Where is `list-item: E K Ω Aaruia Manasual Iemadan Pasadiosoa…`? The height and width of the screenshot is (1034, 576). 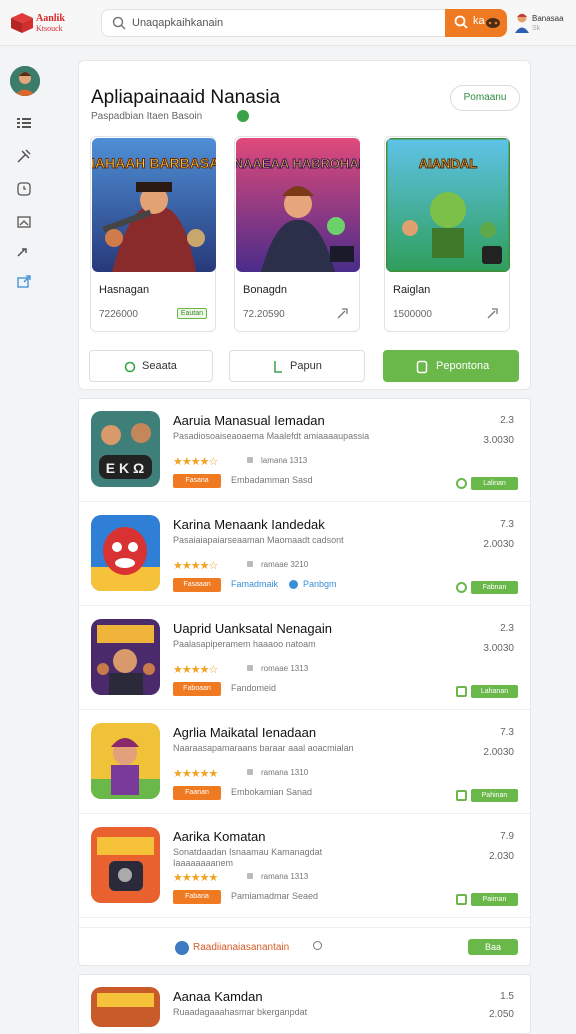 list-item: E K Ω Aaruia Manasual Iemadan Pasadiosoa… is located at coordinates (304, 450).